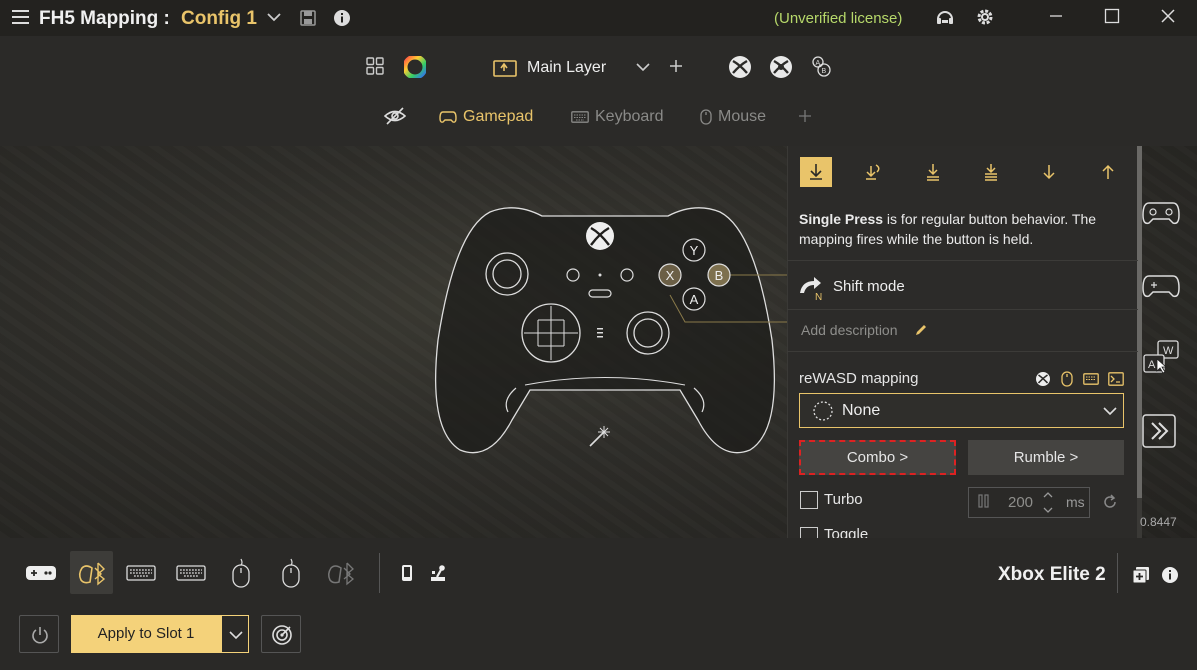 The image size is (1197, 670). What do you see at coordinates (921, 330) in the screenshot?
I see `pencil-icon` at bounding box center [921, 330].